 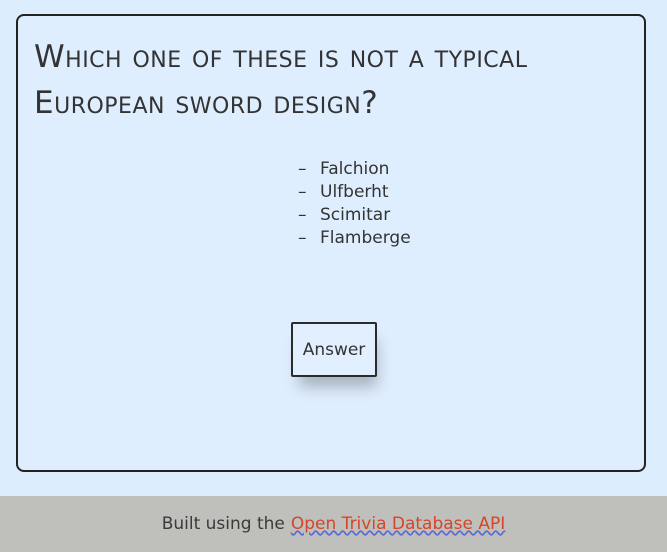 I want to click on option-label: Ulfberht, so click(x=354, y=192).